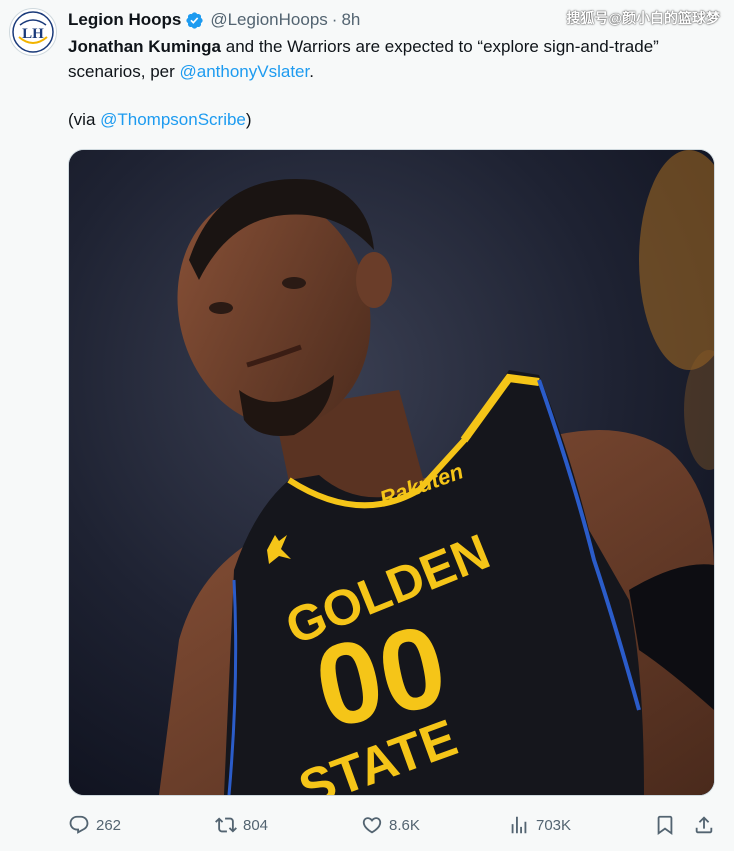 The height and width of the screenshot is (851, 734). I want to click on mention-link-anthonyvslater: @anthonyVslater, so click(245, 71).